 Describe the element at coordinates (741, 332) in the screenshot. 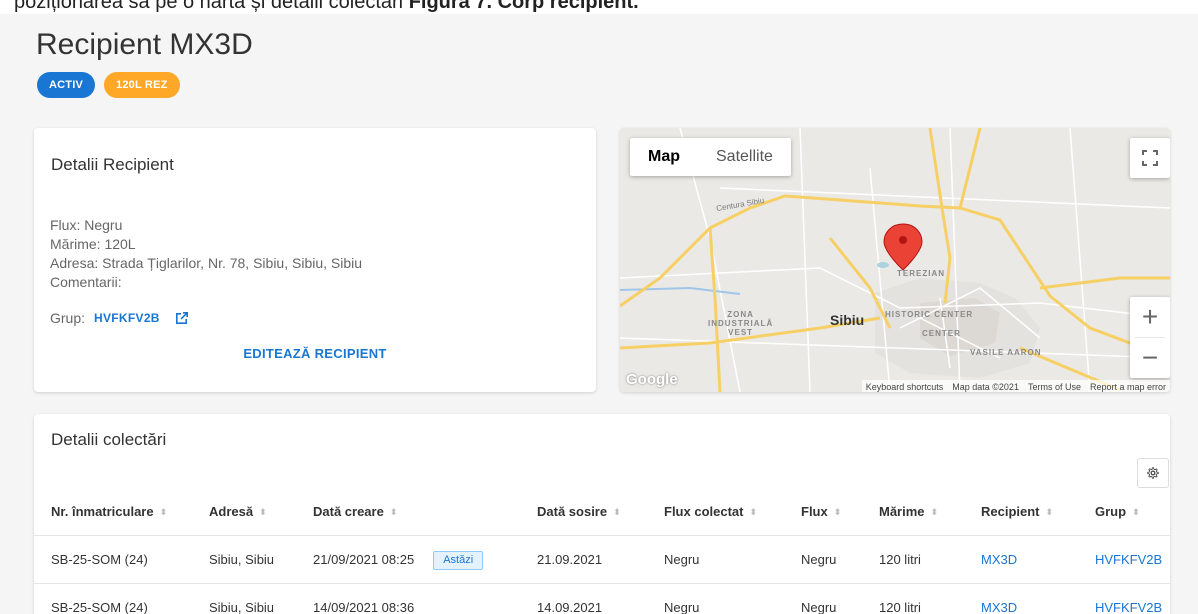

I see `map-label-zona-3: VEST` at that location.